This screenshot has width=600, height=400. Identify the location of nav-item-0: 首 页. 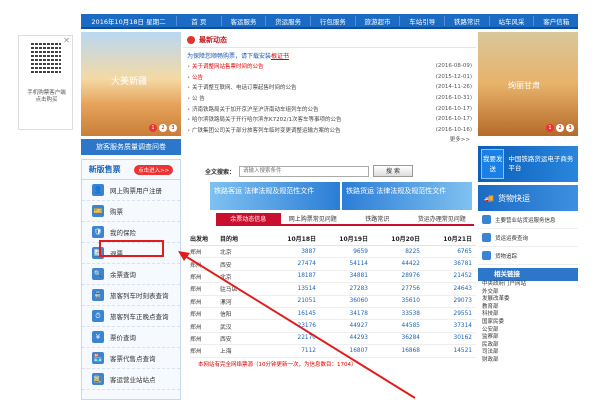
(198, 20).